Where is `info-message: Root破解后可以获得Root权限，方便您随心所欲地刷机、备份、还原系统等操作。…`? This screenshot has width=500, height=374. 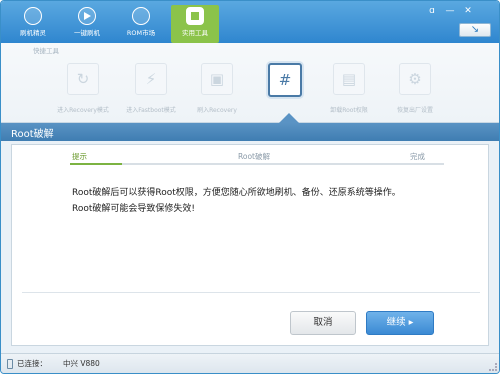 info-message: Root破解后可以获得Root权限，方便您随心所欲地刷机、备份、还原系统等操作。… is located at coordinates (236, 201).